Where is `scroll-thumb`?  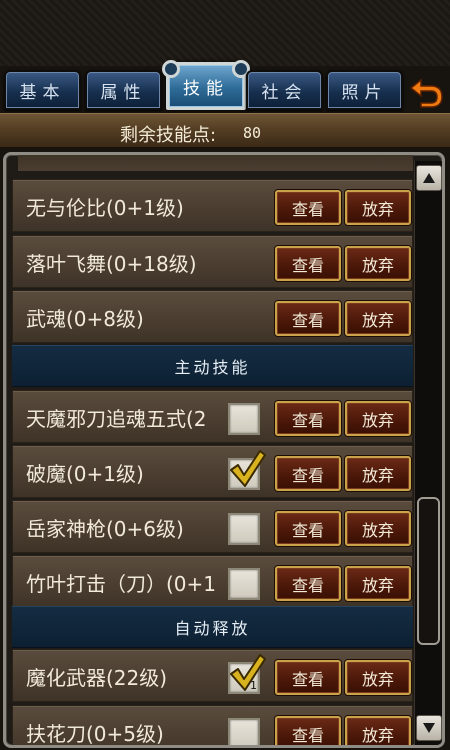 scroll-thumb is located at coordinates (428, 571).